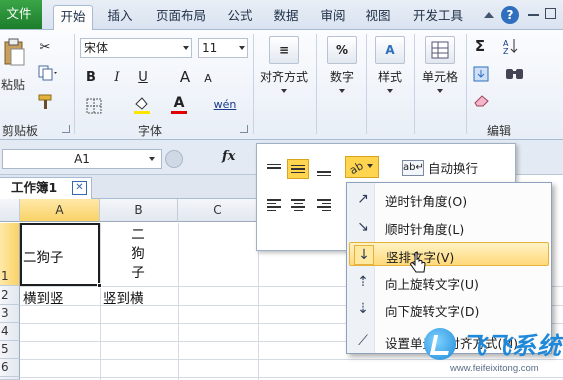  What do you see at coordinates (73, 18) in the screenshot?
I see `tab-home: 开始` at bounding box center [73, 18].